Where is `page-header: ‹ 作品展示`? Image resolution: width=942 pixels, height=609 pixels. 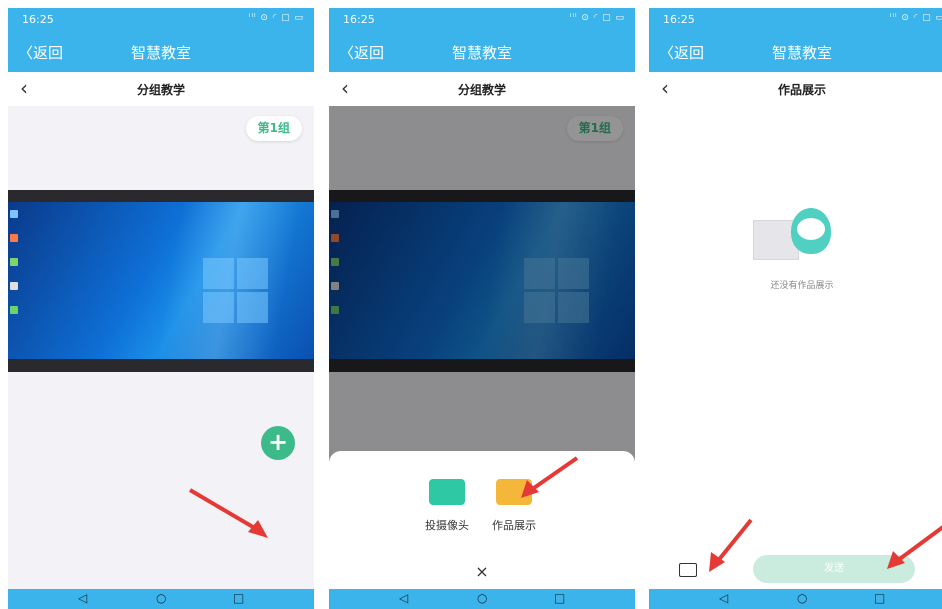 page-header: ‹ 作品展示 is located at coordinates (795, 89).